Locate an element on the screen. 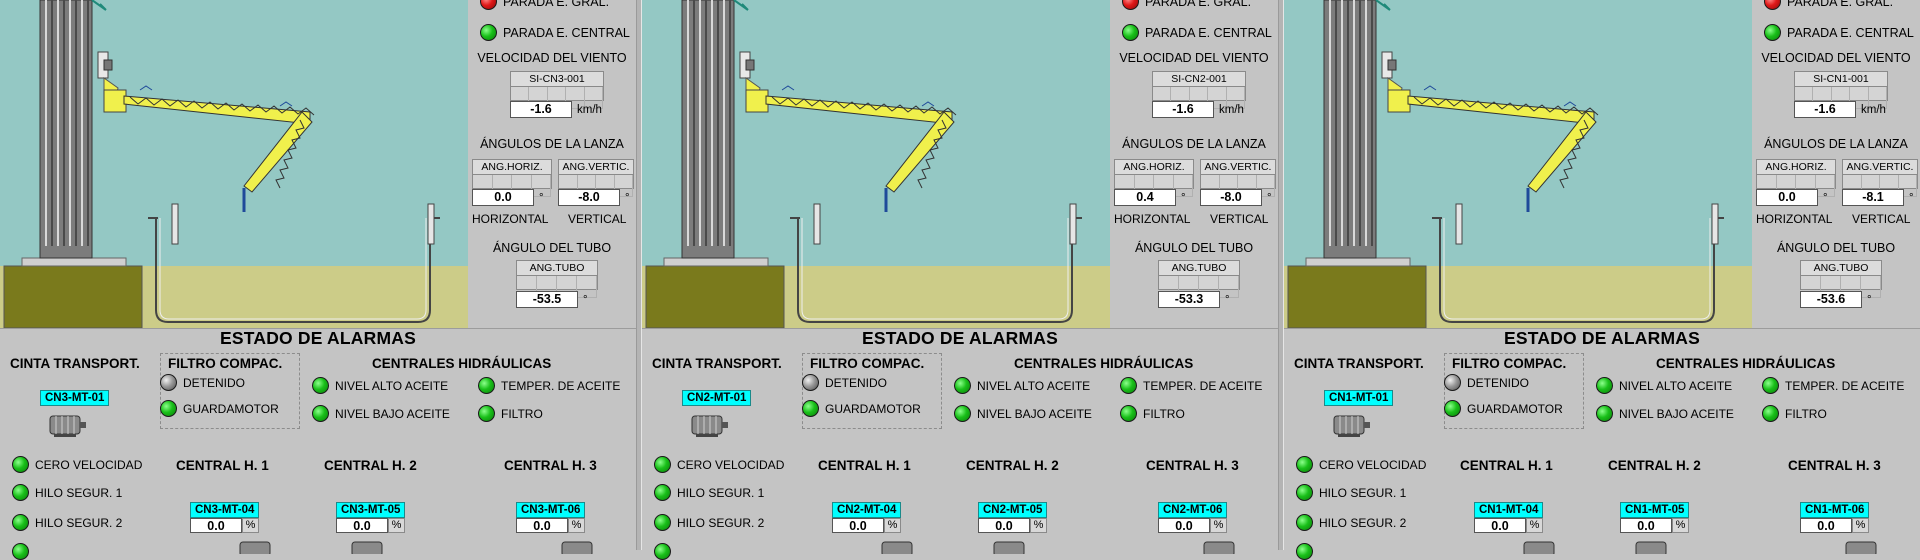 The width and height of the screenshot is (1920, 560). safety-wire-1-item: HILO SEGUR. 1 is located at coordinates (67, 492).